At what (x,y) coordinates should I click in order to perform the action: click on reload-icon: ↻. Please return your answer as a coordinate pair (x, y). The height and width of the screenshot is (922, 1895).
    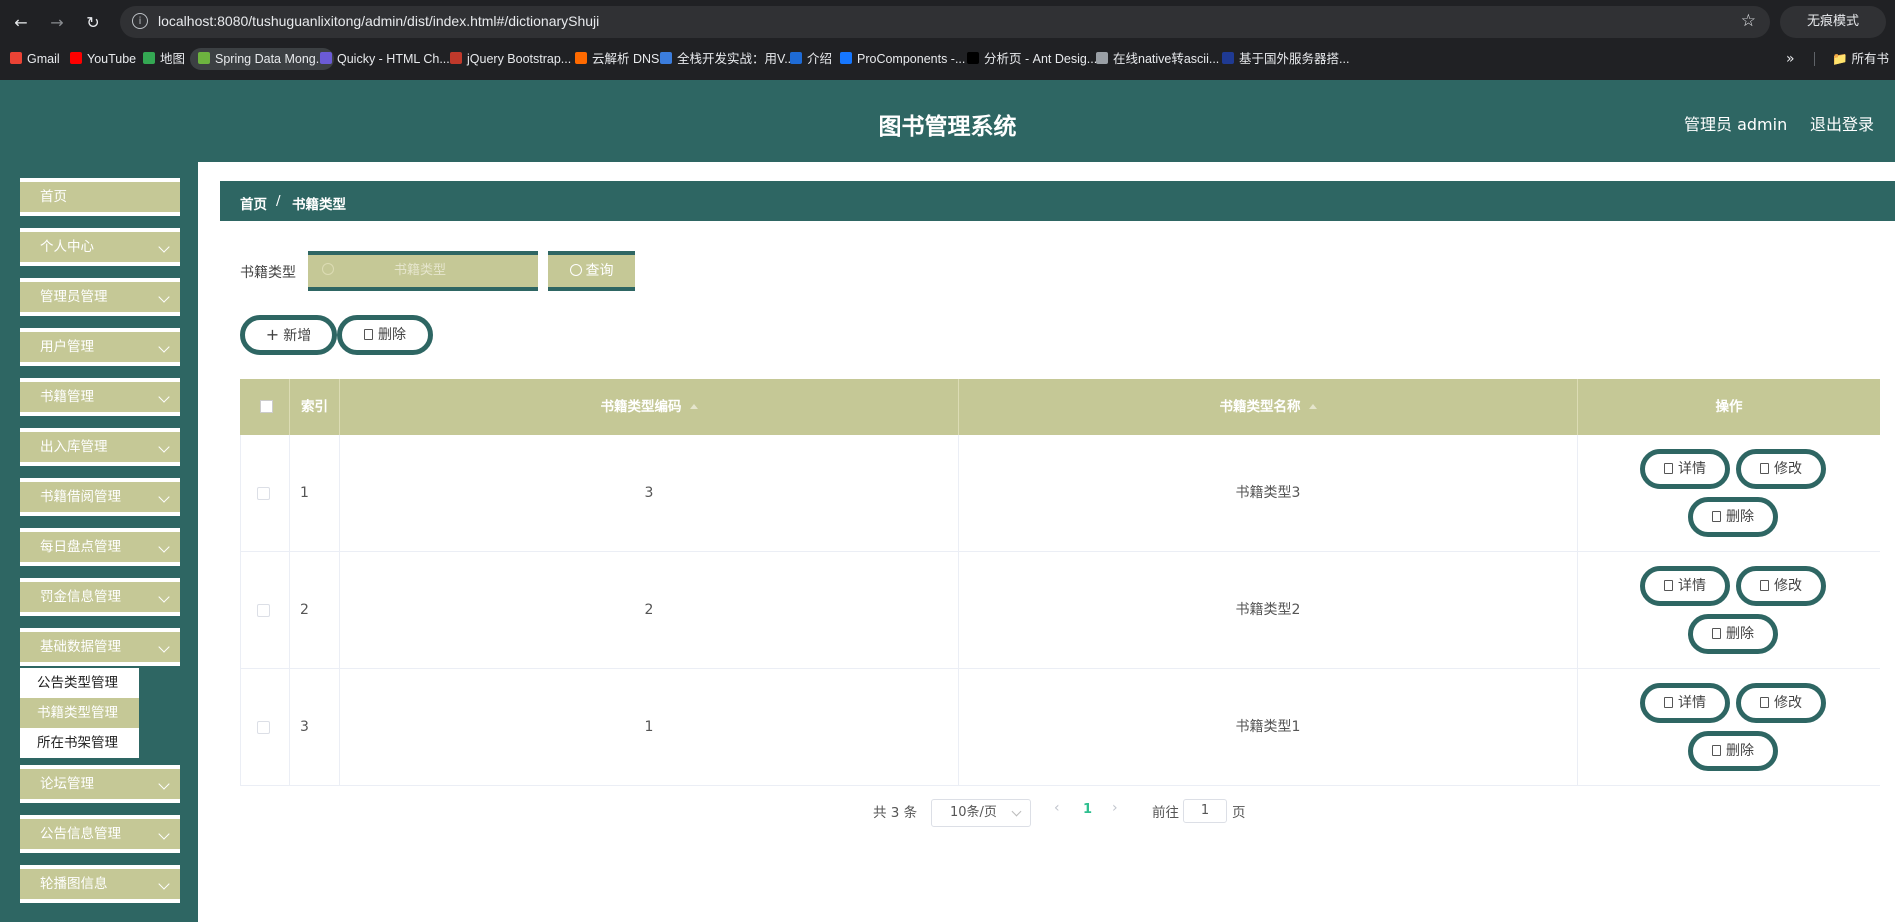
    Looking at the image, I should click on (93, 23).